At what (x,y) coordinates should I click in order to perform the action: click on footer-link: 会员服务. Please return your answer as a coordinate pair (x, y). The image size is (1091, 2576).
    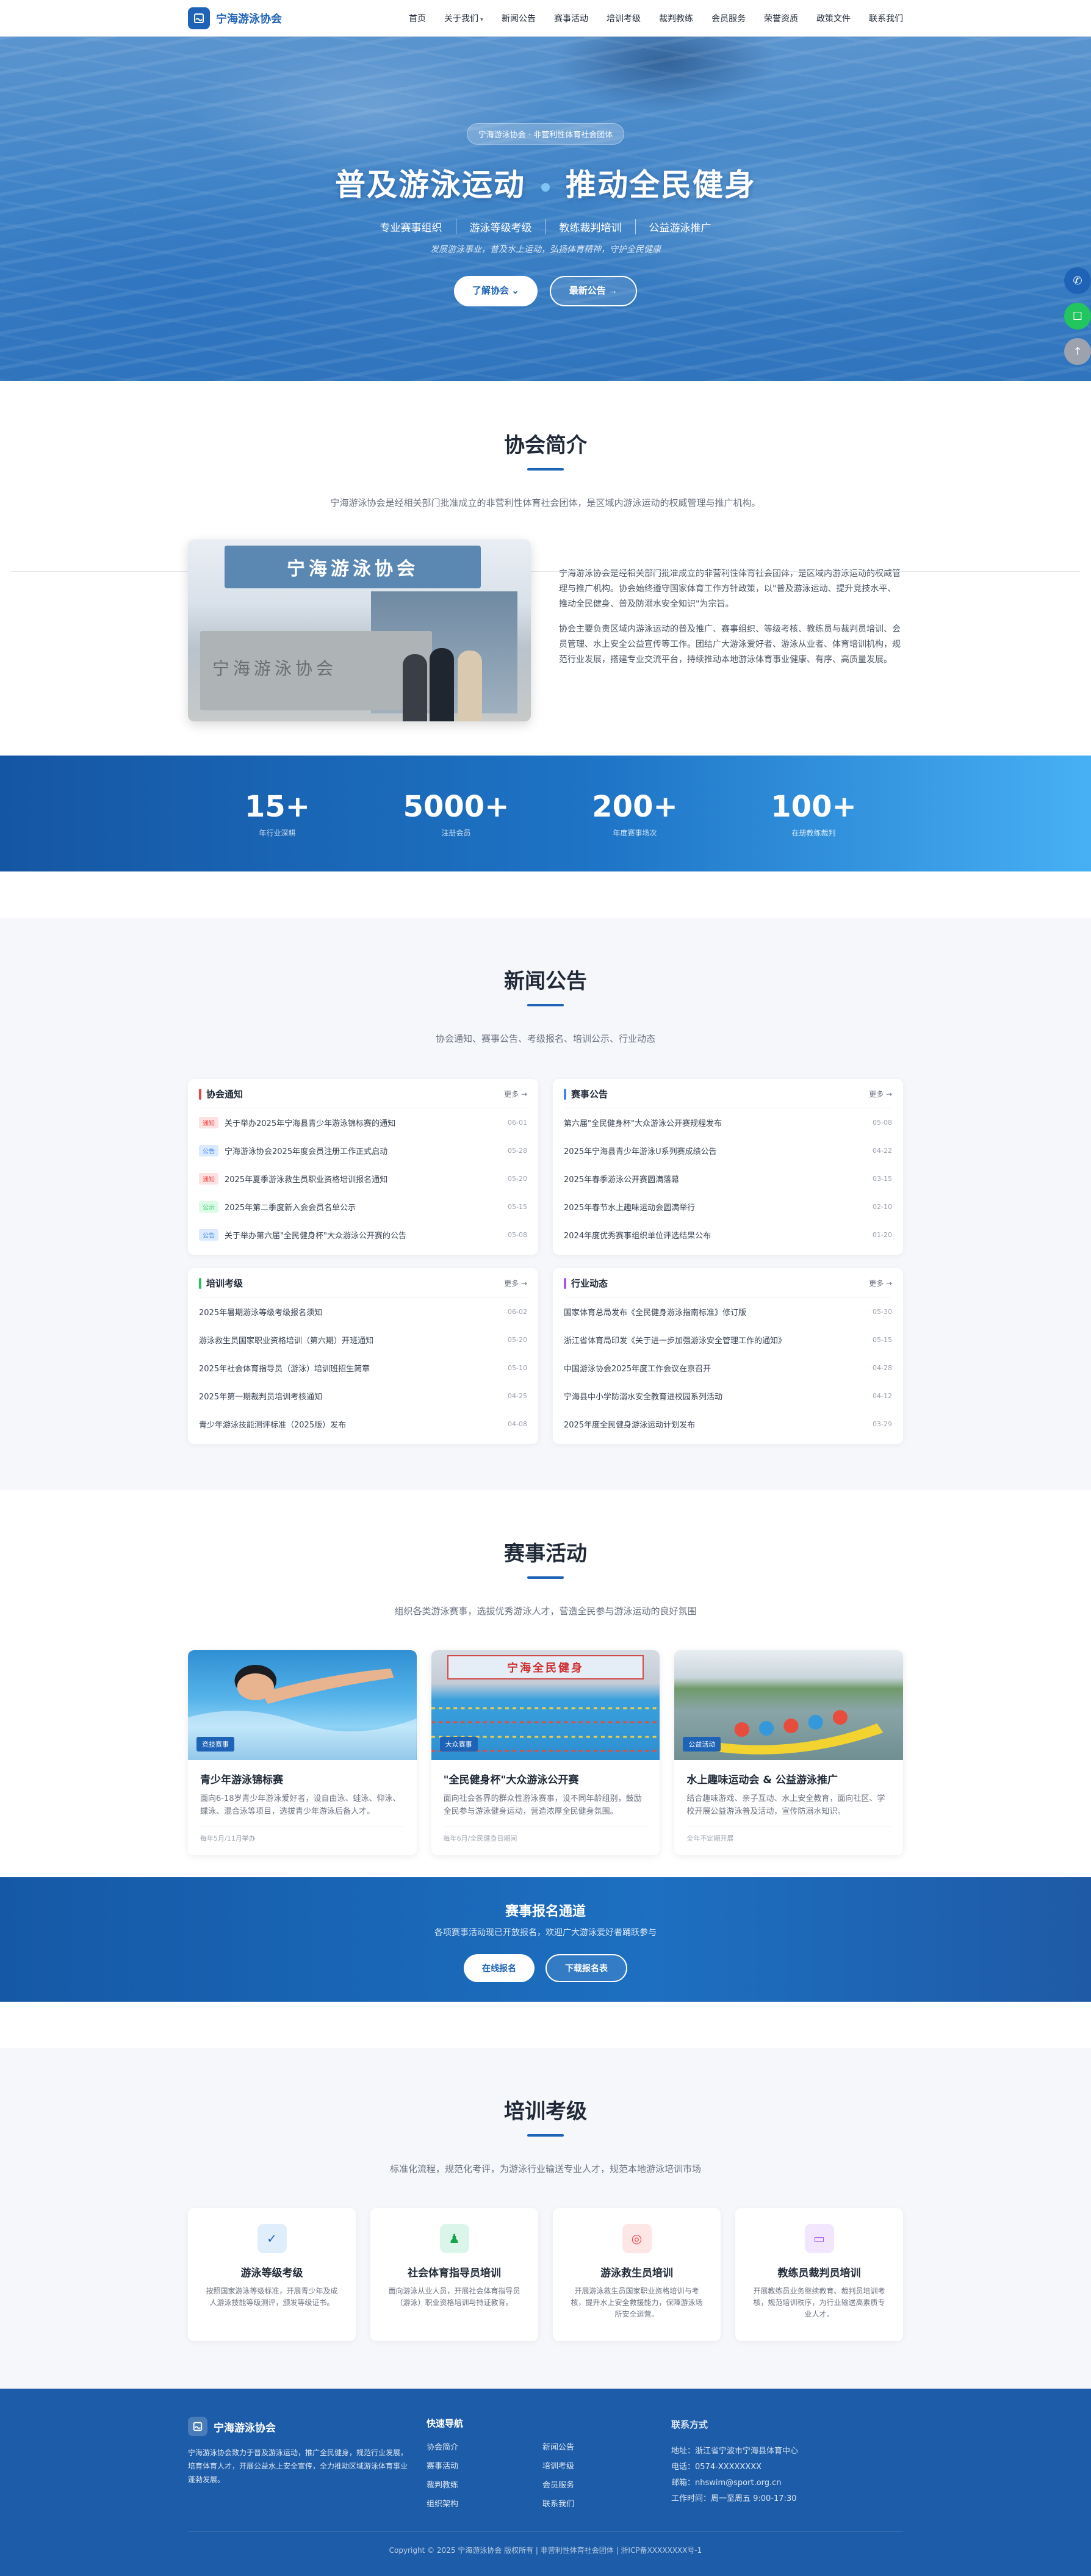
    Looking at the image, I should click on (600, 2484).